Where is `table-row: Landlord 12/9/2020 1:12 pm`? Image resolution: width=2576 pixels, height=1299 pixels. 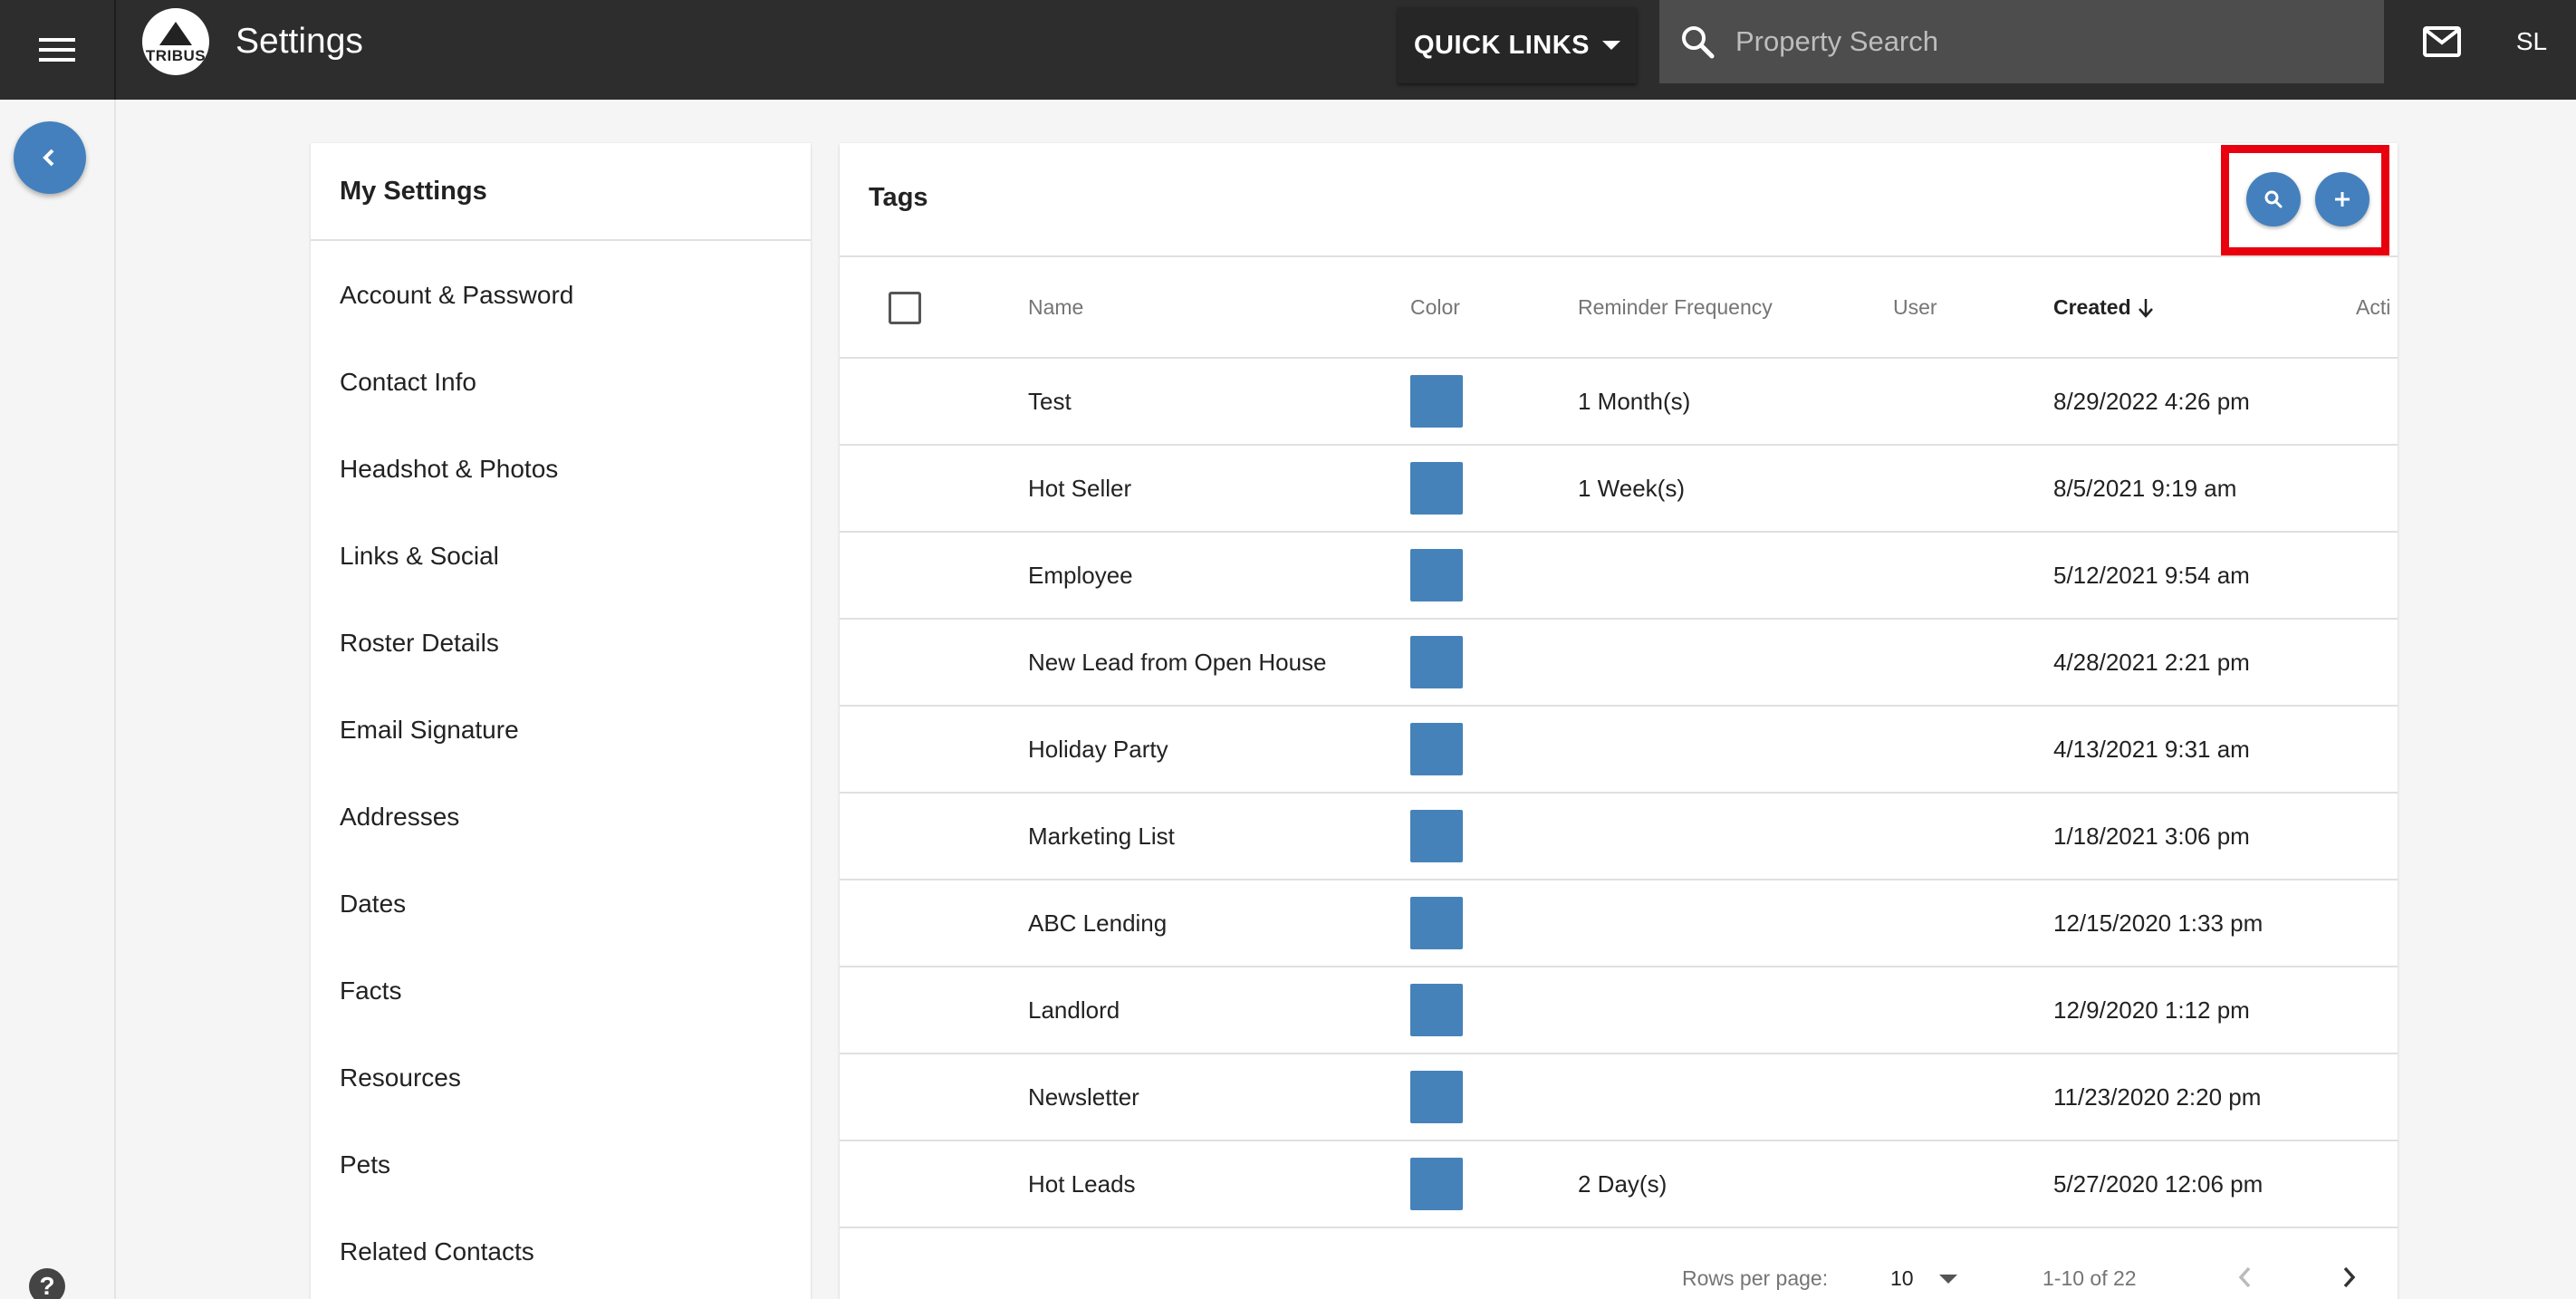
table-row: Landlord 12/9/2020 1:12 pm is located at coordinates (1619, 1010).